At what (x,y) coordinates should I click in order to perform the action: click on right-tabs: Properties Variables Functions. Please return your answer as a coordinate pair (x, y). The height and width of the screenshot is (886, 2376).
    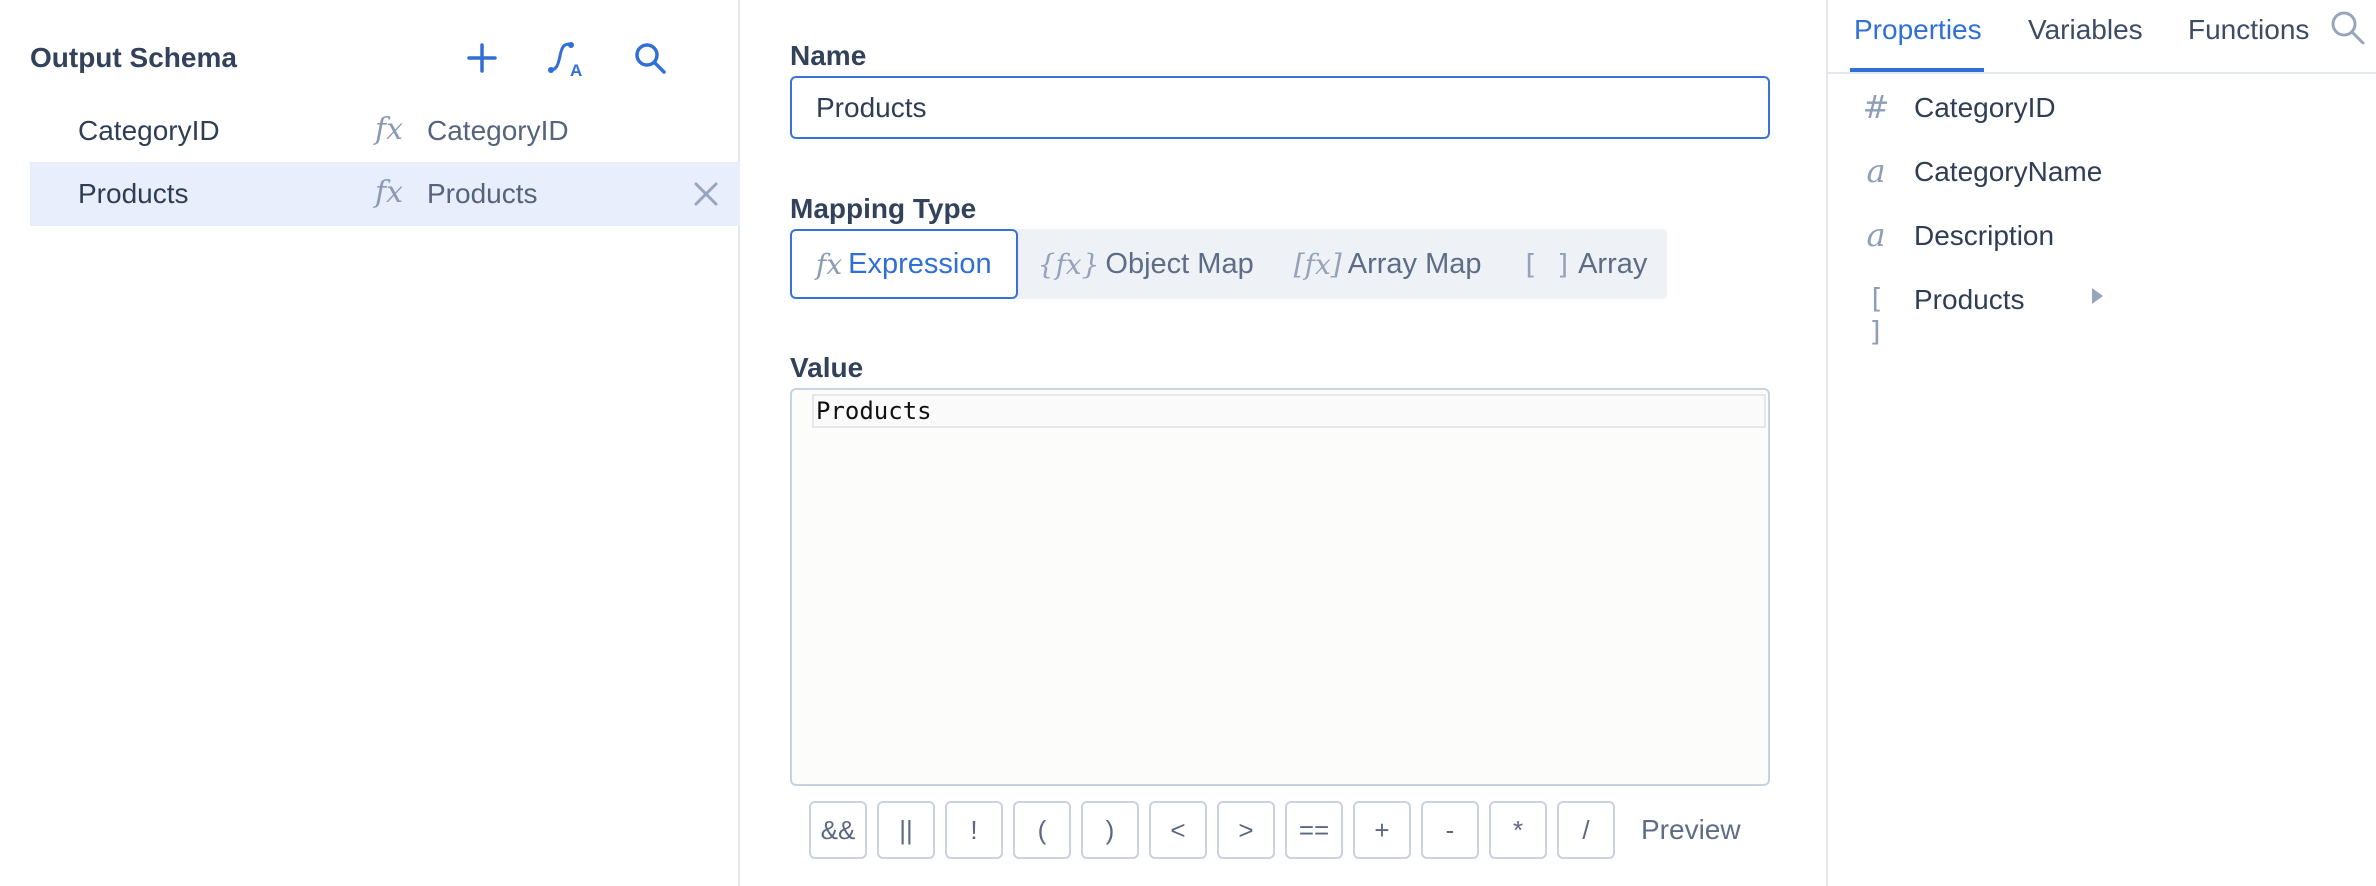
    Looking at the image, I should click on (2102, 37).